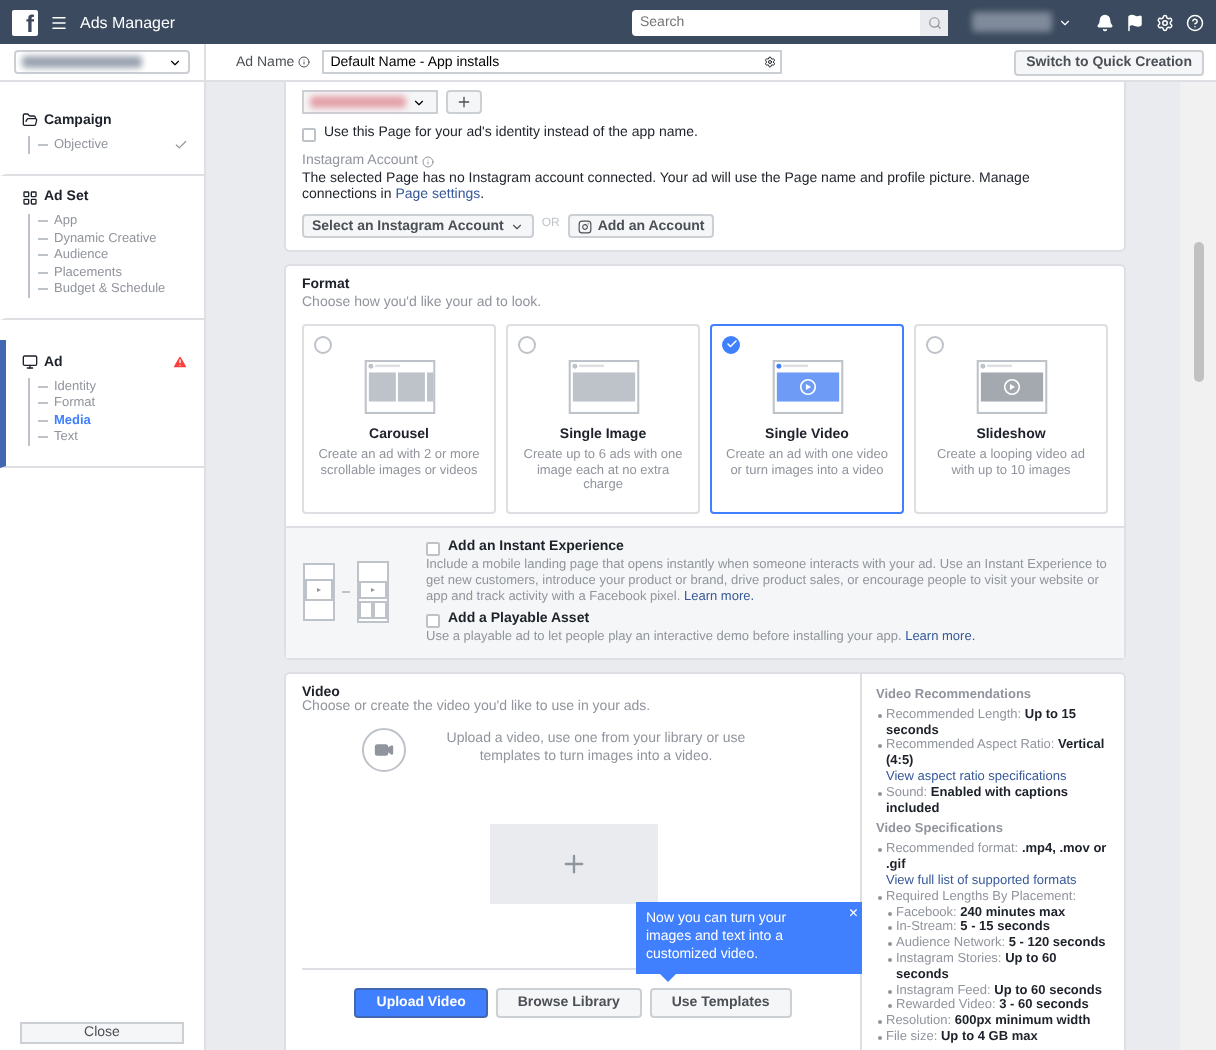 This screenshot has height=1050, width=1216. Describe the element at coordinates (1195, 22) in the screenshot. I see `help-icon` at that location.